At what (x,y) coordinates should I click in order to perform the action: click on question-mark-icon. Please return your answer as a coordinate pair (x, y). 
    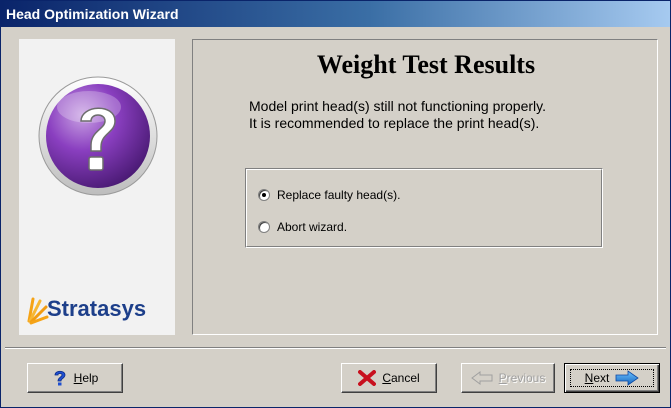
    Looking at the image, I should click on (98, 136).